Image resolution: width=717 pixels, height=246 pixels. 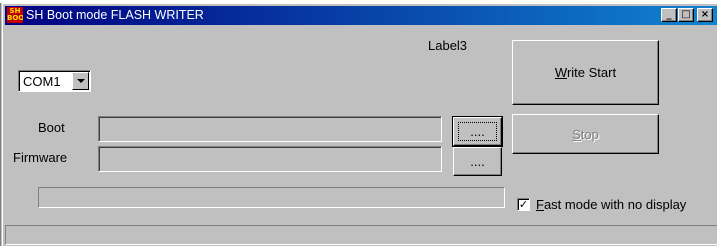 What do you see at coordinates (523, 204) in the screenshot?
I see `fast-mode-checkbox: ✓` at bounding box center [523, 204].